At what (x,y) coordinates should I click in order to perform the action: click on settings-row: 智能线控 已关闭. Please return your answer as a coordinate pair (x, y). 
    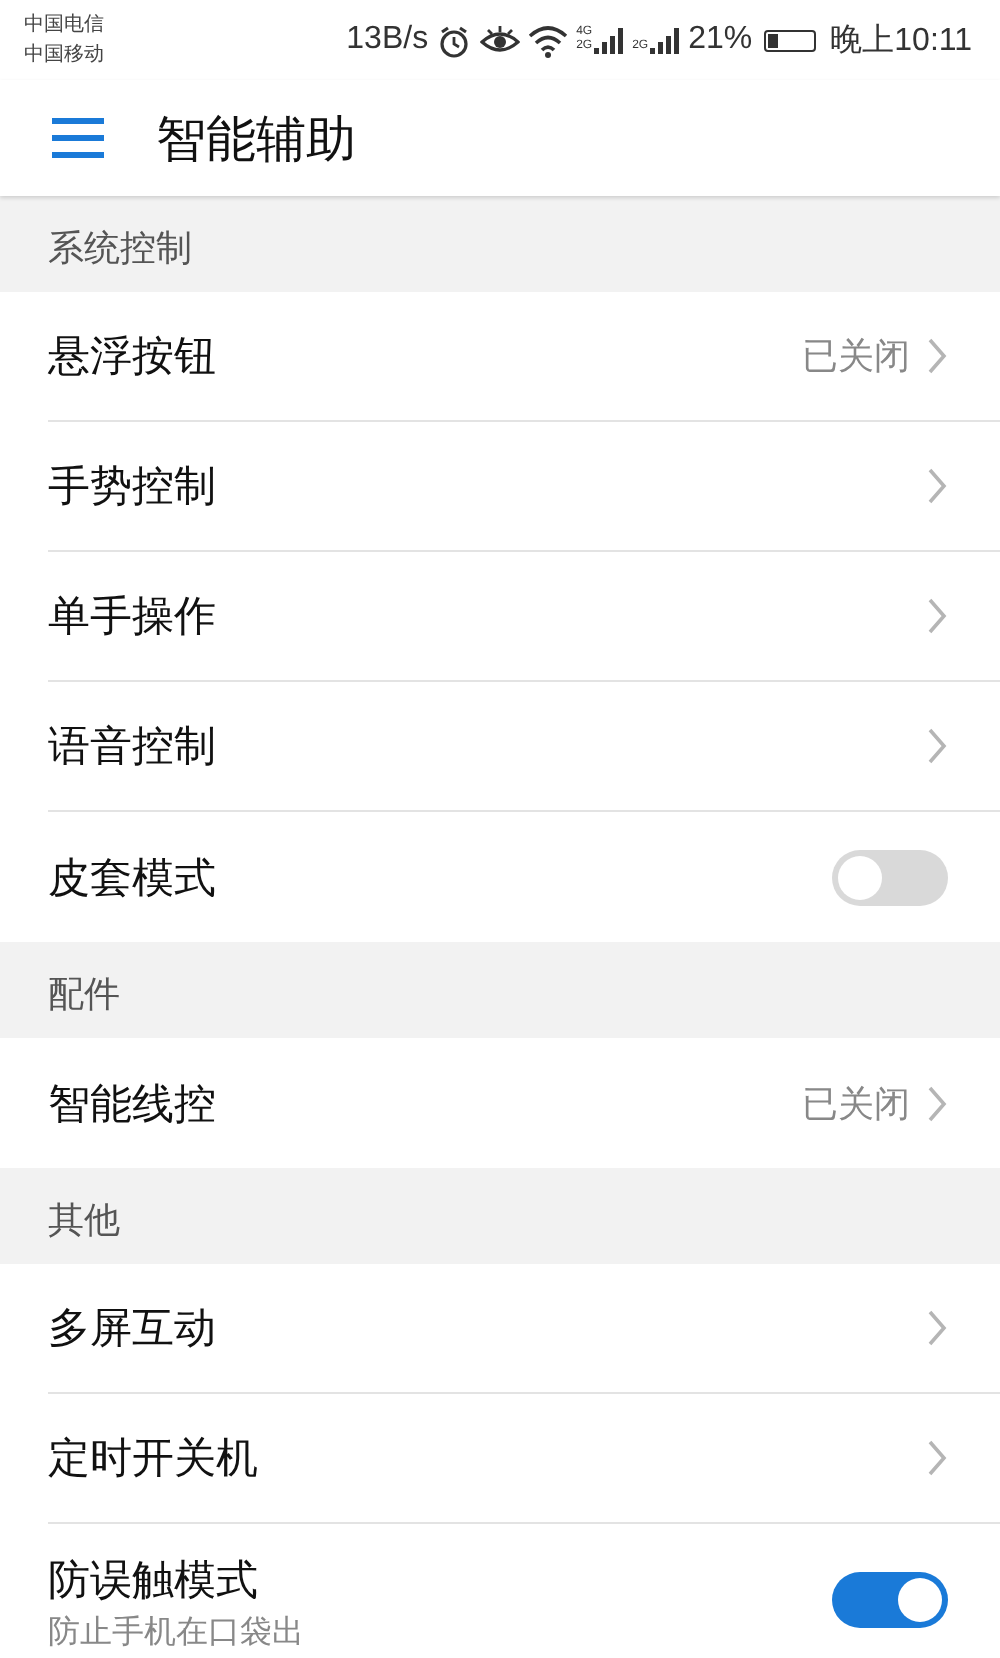
    Looking at the image, I should click on (524, 1103).